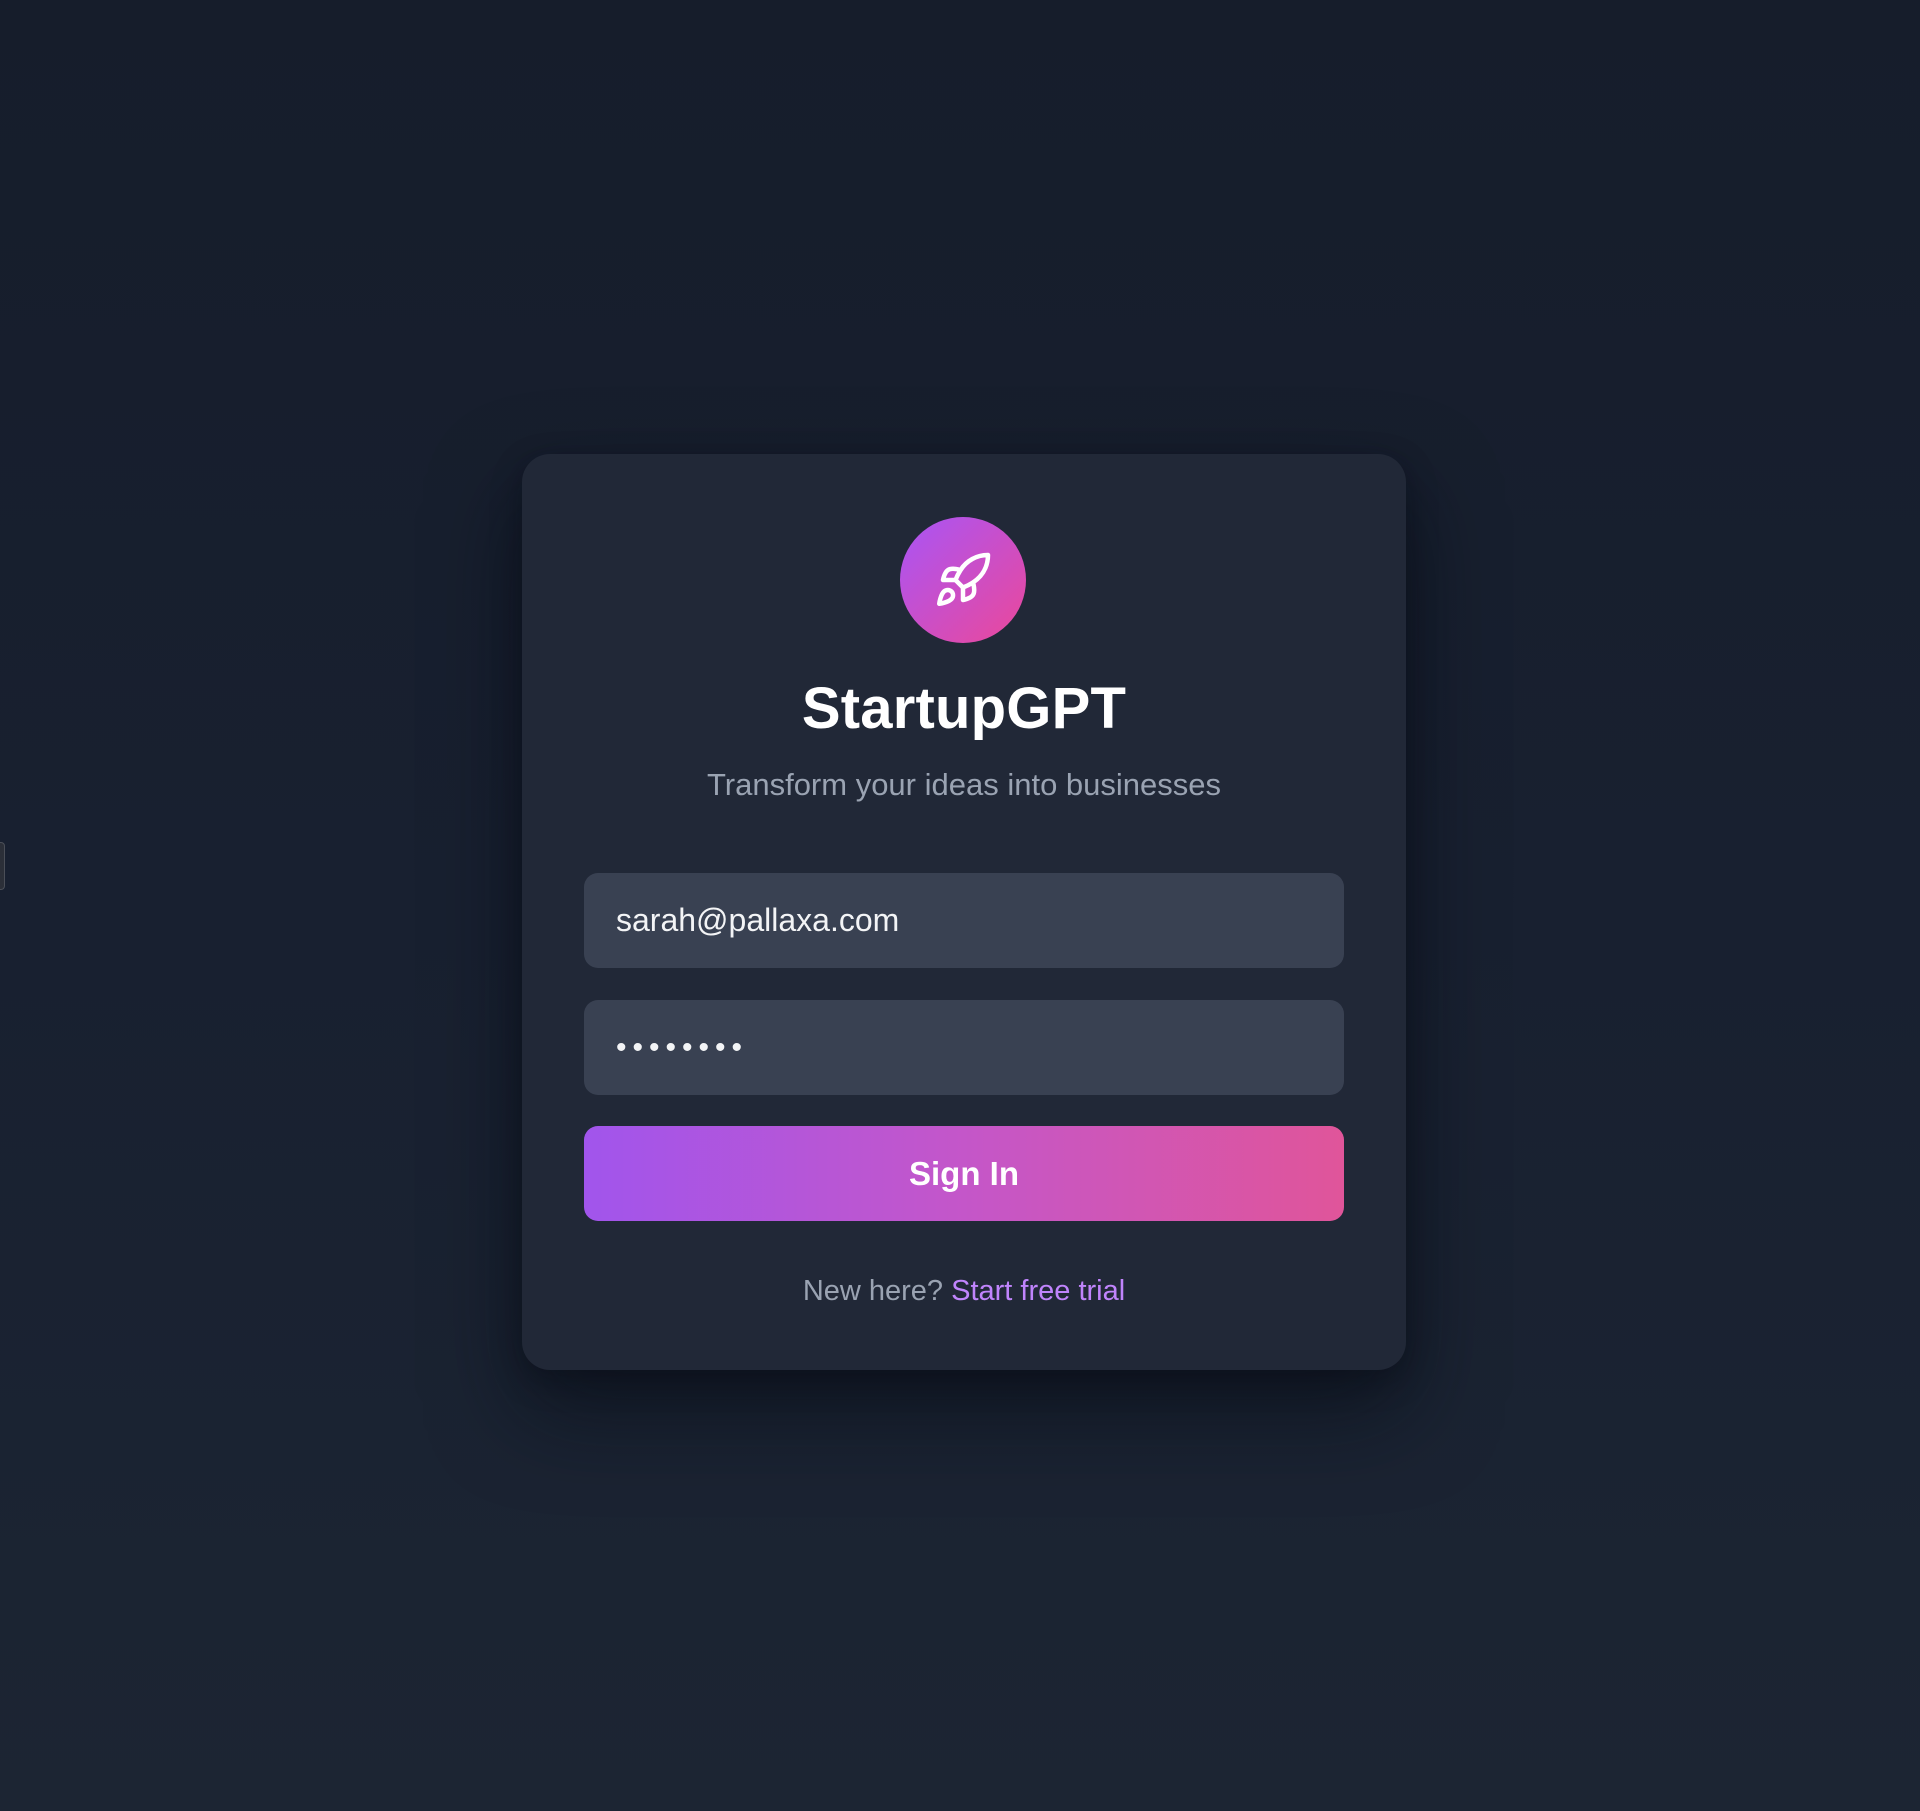 Image resolution: width=1920 pixels, height=1811 pixels. What do you see at coordinates (2, 866) in the screenshot?
I see `side-edge-handle` at bounding box center [2, 866].